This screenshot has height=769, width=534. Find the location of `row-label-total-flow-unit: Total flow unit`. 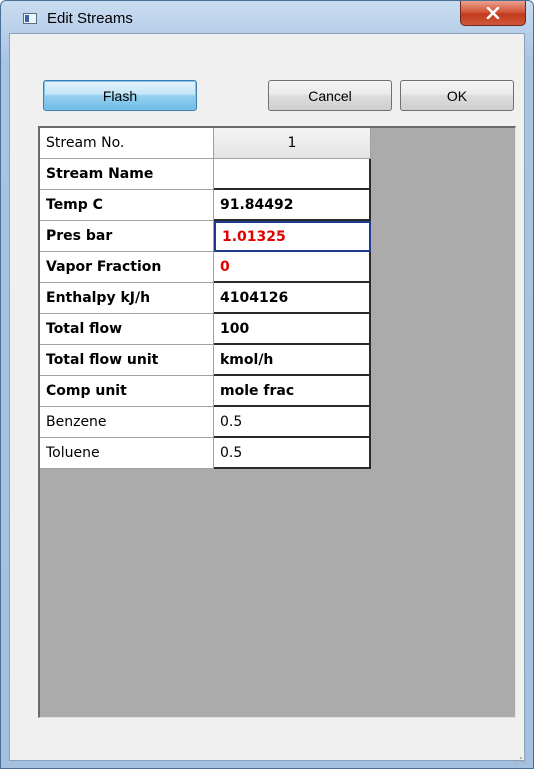

row-label-total-flow-unit: Total flow unit is located at coordinates (127, 360).